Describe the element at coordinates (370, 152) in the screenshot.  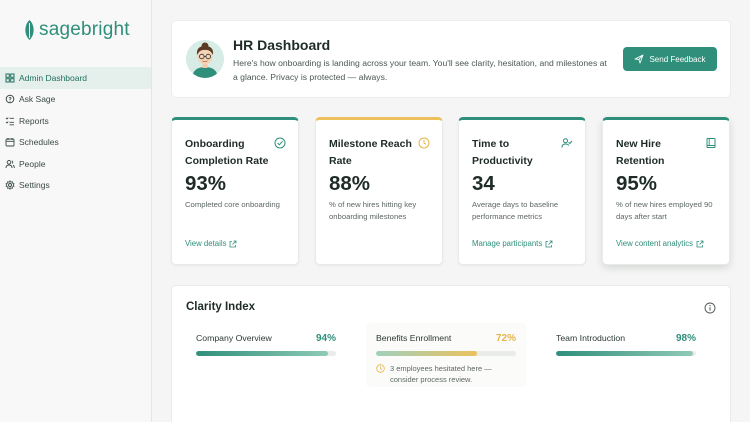
I see `metric-title: Milestone Reach Rate` at that location.